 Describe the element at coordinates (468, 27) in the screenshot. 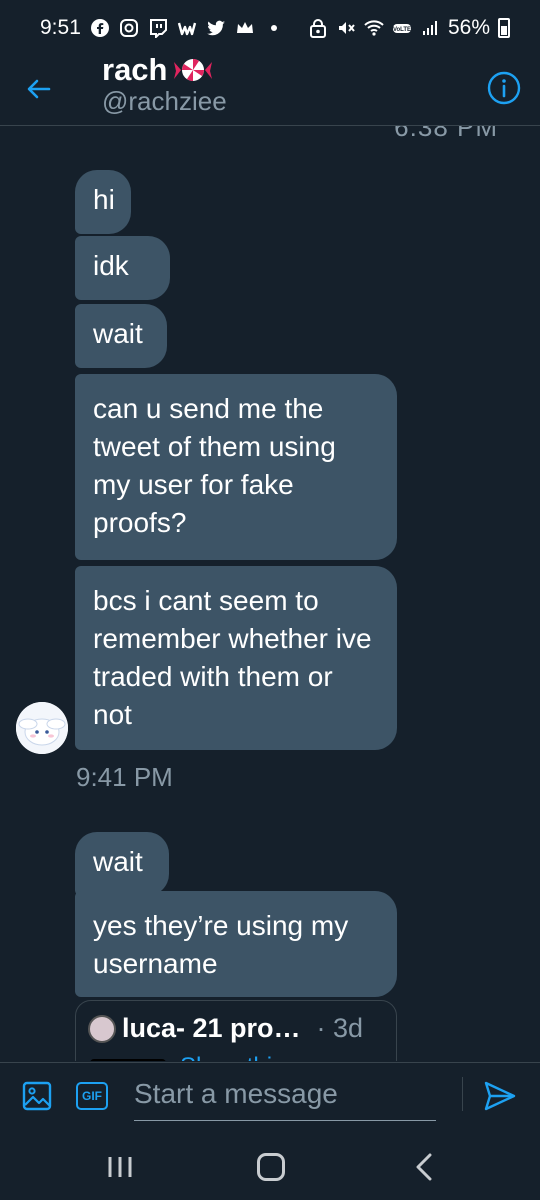

I see `battery-percent: 56%` at that location.